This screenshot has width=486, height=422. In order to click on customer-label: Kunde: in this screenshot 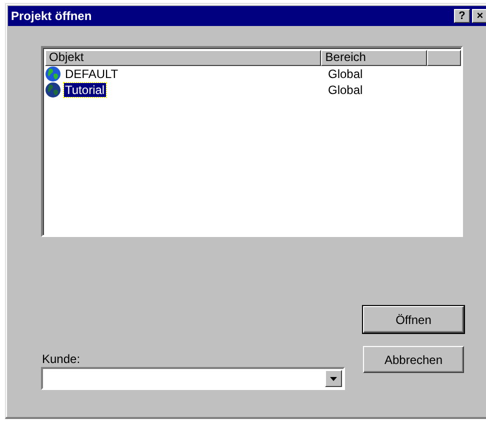, I will do `click(61, 359)`.